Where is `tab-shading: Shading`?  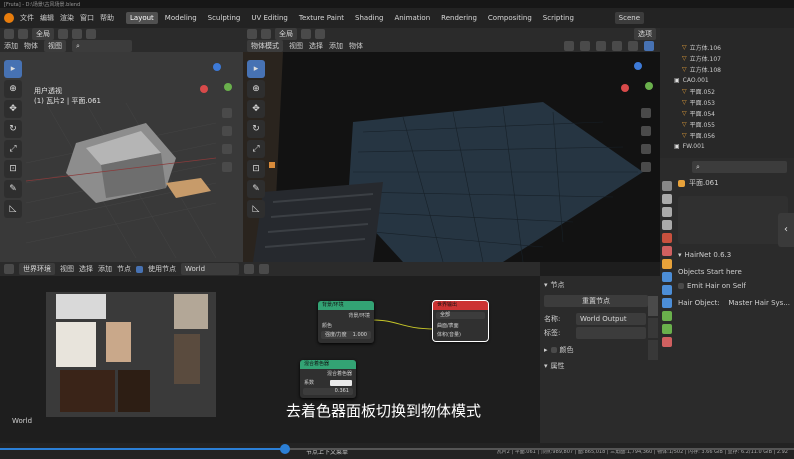 tab-shading: Shading is located at coordinates (369, 18).